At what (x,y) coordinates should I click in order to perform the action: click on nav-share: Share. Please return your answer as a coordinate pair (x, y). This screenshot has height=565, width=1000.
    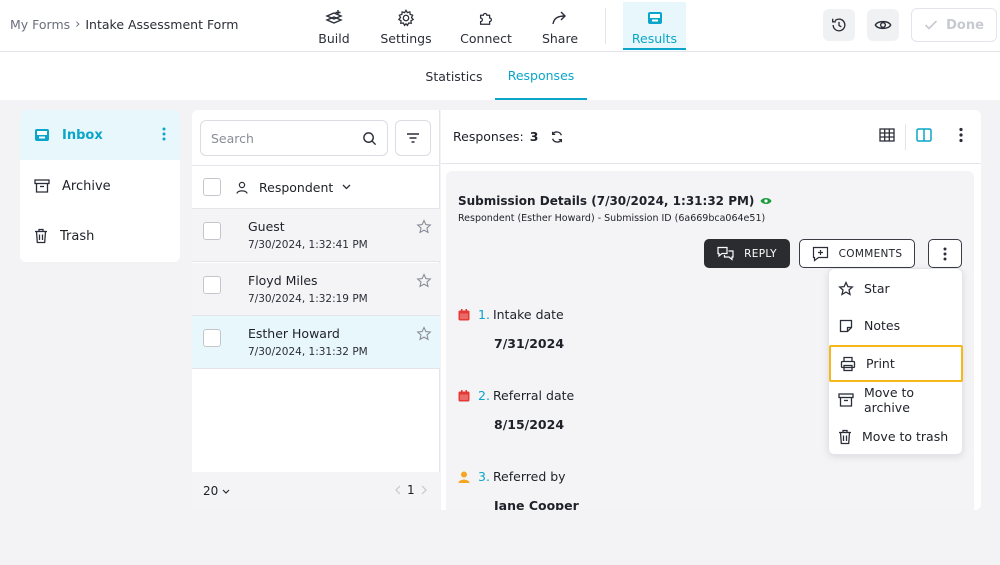
    Looking at the image, I should click on (560, 27).